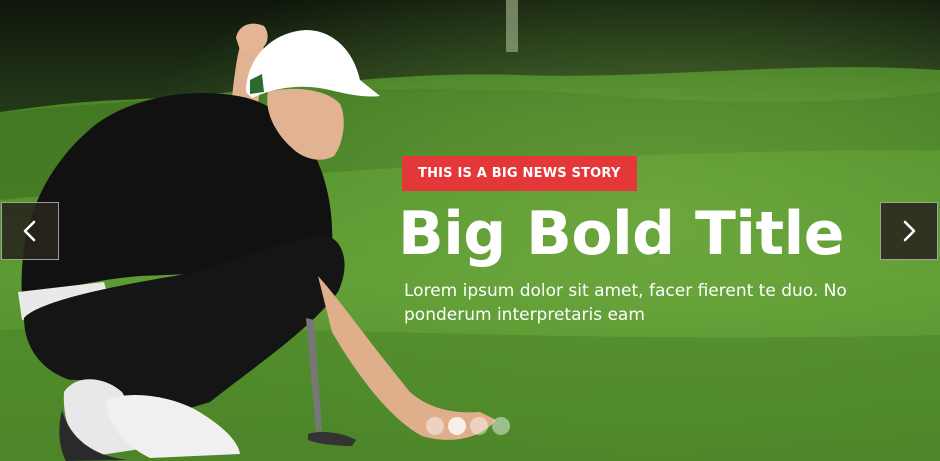 This screenshot has height=461, width=940. What do you see at coordinates (621, 234) in the screenshot?
I see `slide-title: Big Bold Title` at bounding box center [621, 234].